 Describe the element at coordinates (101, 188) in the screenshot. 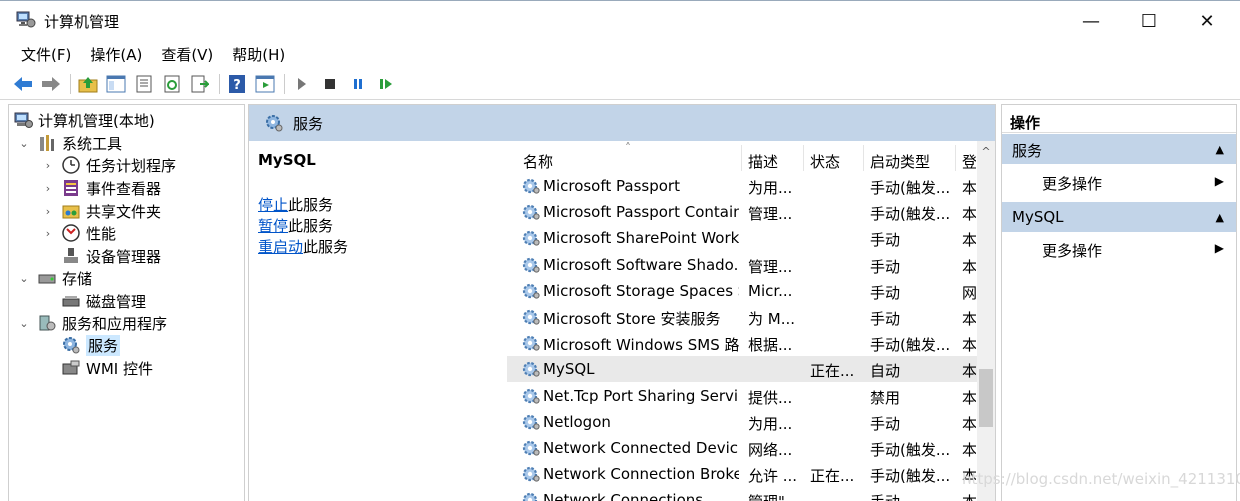

I see `tree-item-event-viewer: › 事件查看器` at that location.